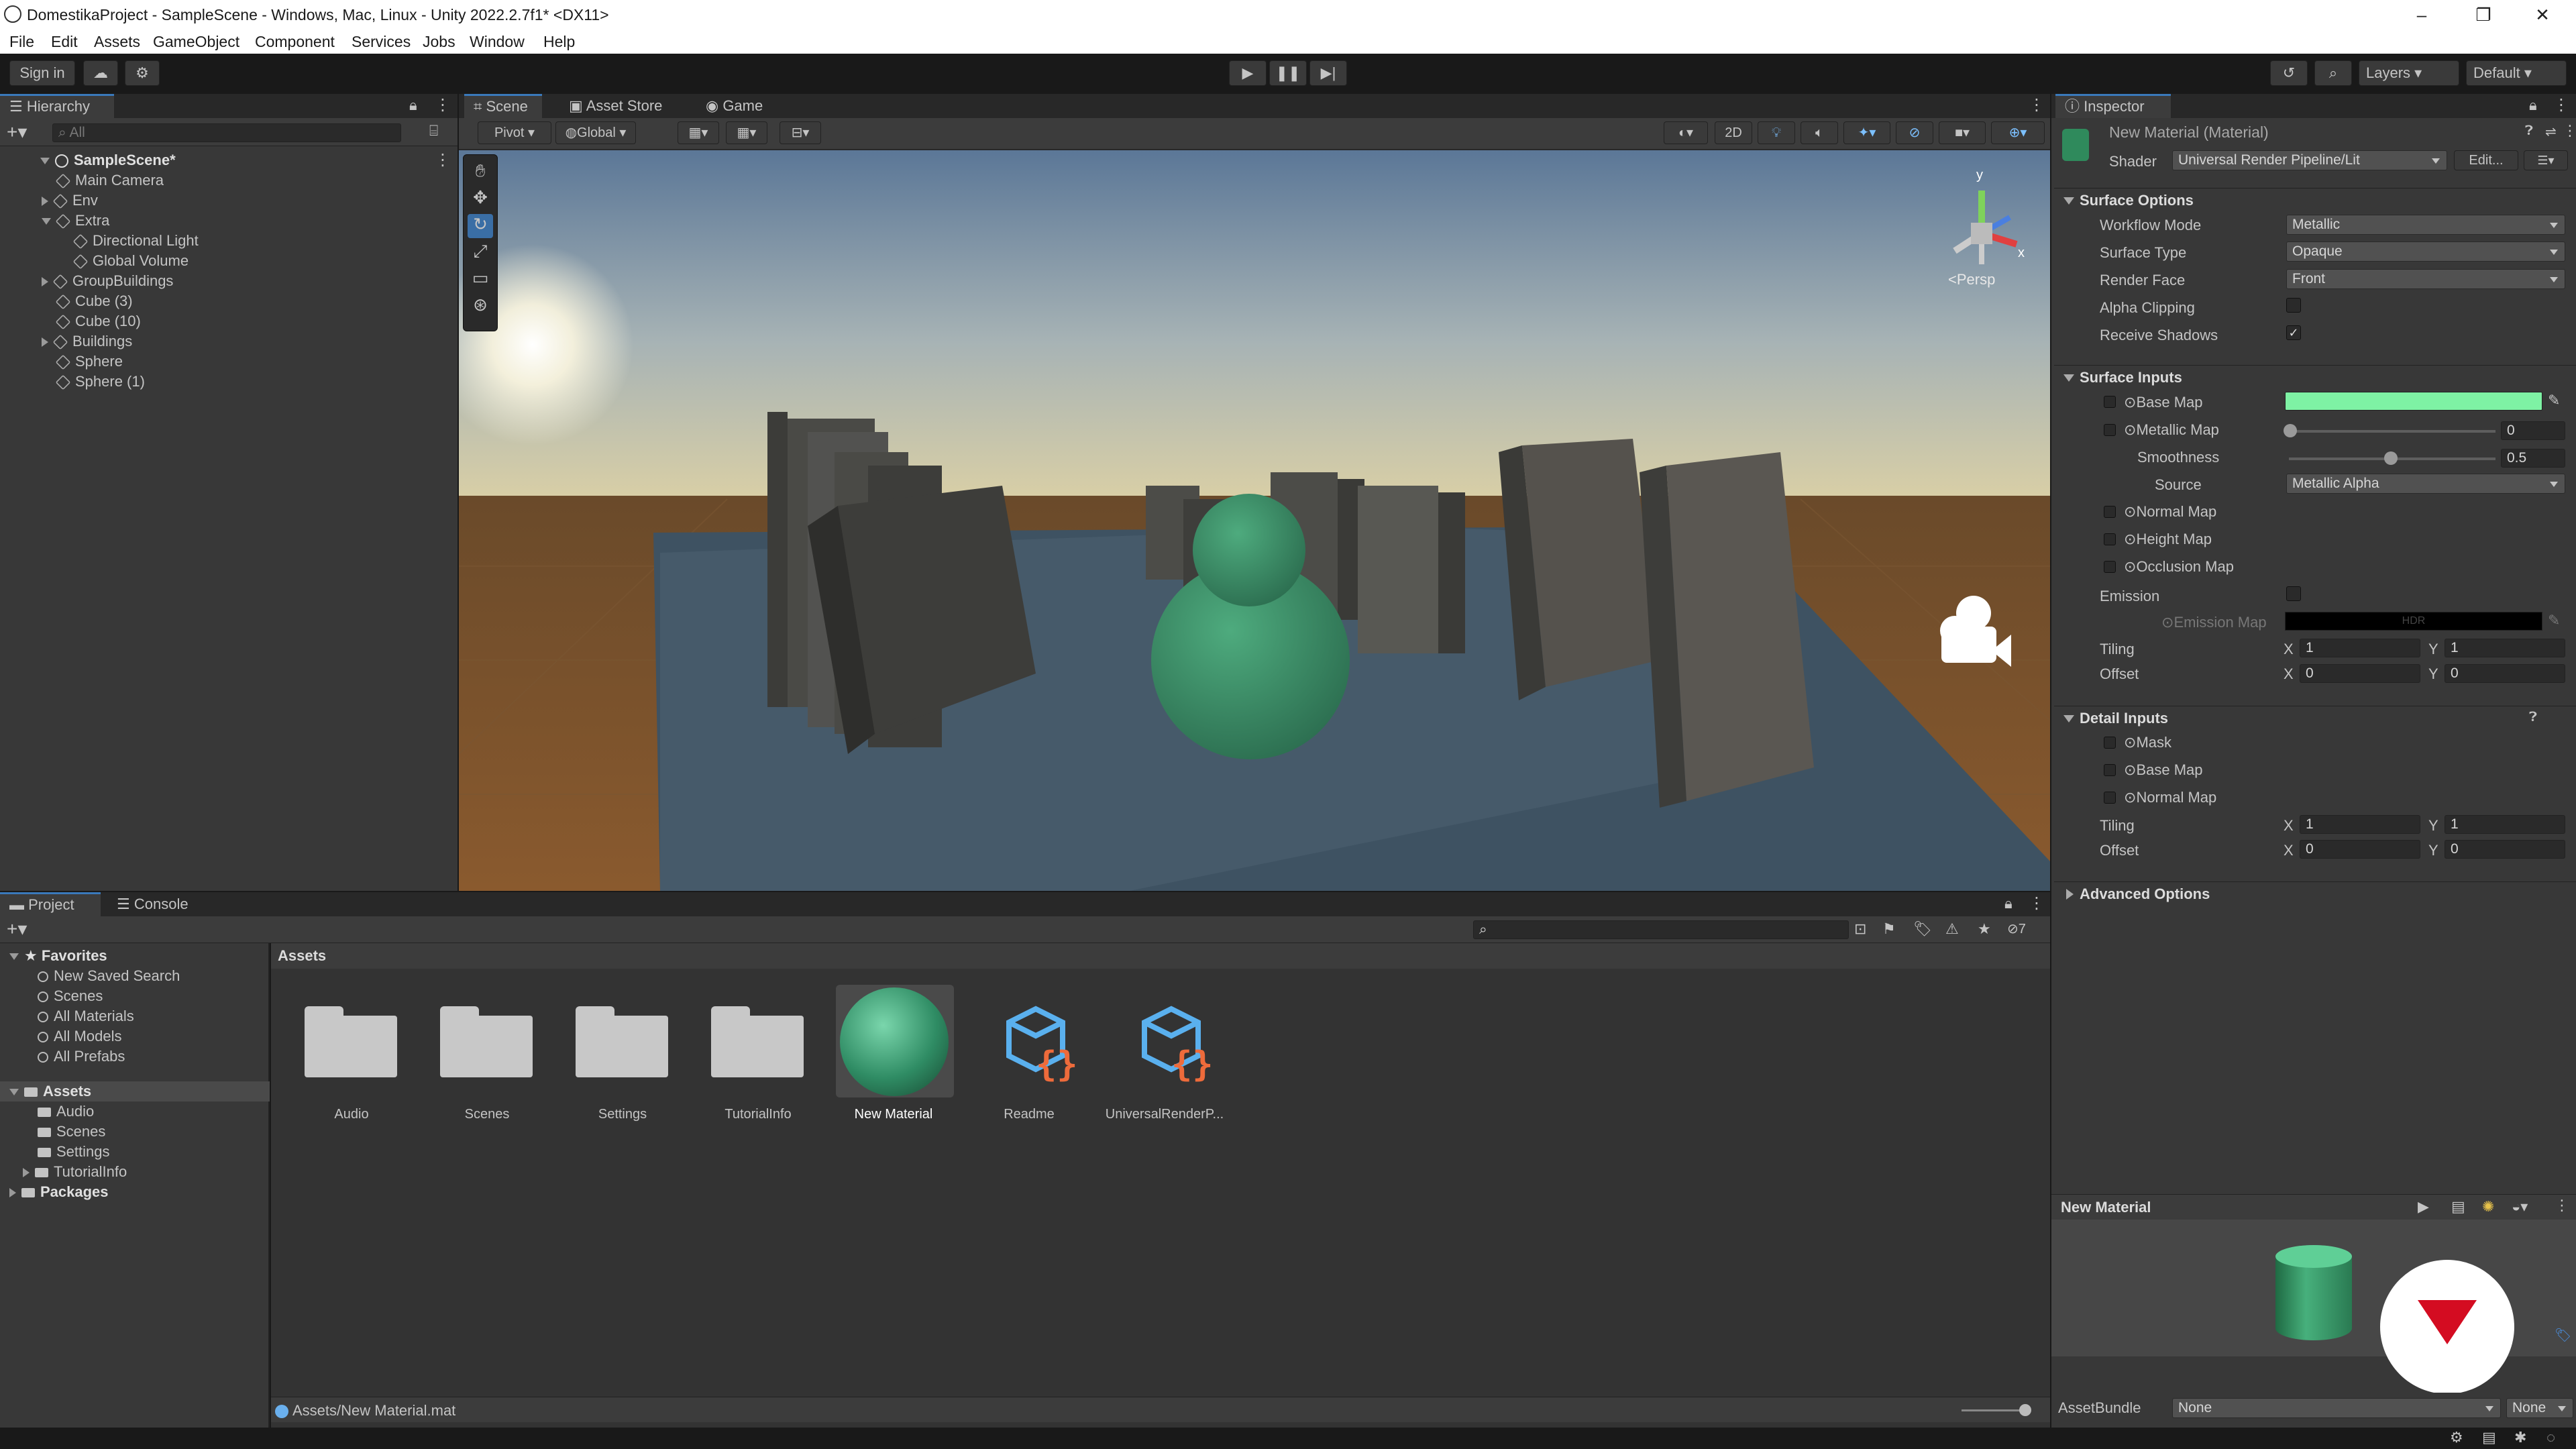  Describe the element at coordinates (59, 1192) in the screenshot. I see `packages-root: Packages` at that location.